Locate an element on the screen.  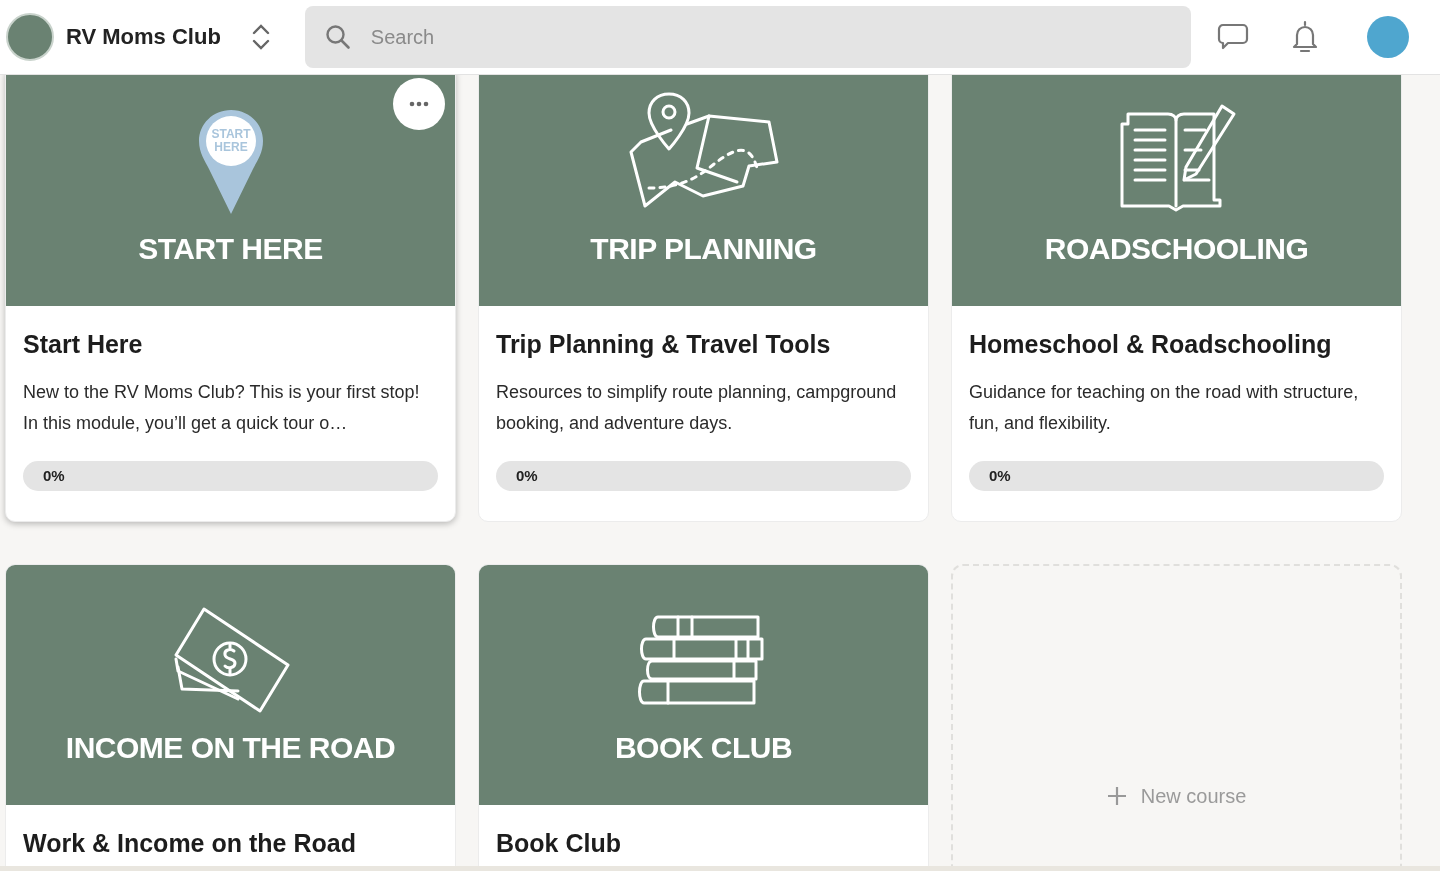
notifications-button is located at coordinates (1304, 37).